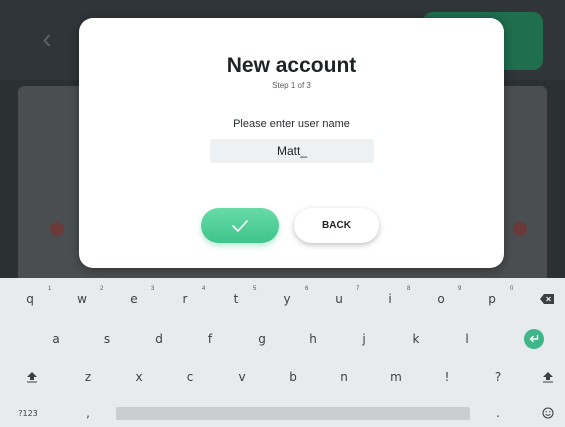 The height and width of the screenshot is (427, 565). What do you see at coordinates (291, 124) in the screenshot?
I see `username-prompt: Please enter user name` at bounding box center [291, 124].